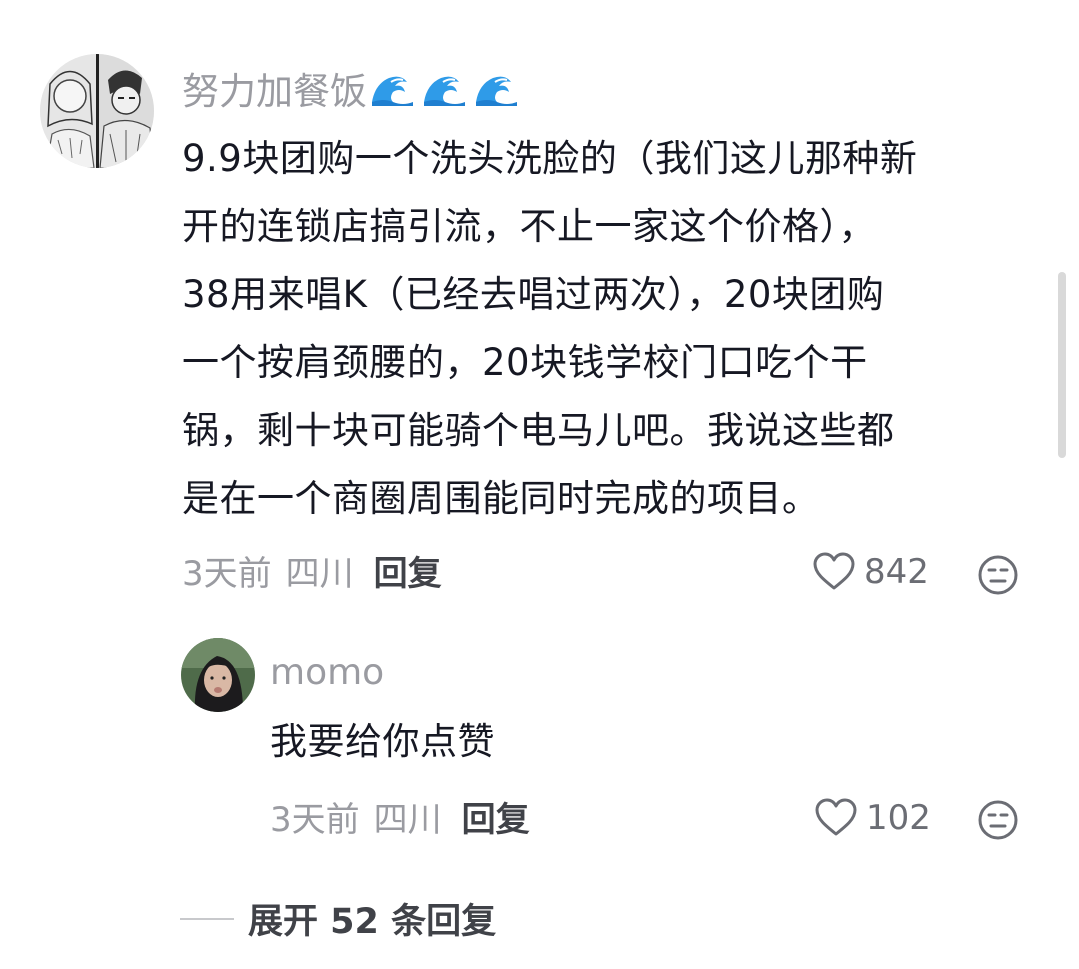 The width and height of the screenshot is (1079, 969). What do you see at coordinates (620, 742) in the screenshot?
I see `reply-text: 我要给你点赞` at bounding box center [620, 742].